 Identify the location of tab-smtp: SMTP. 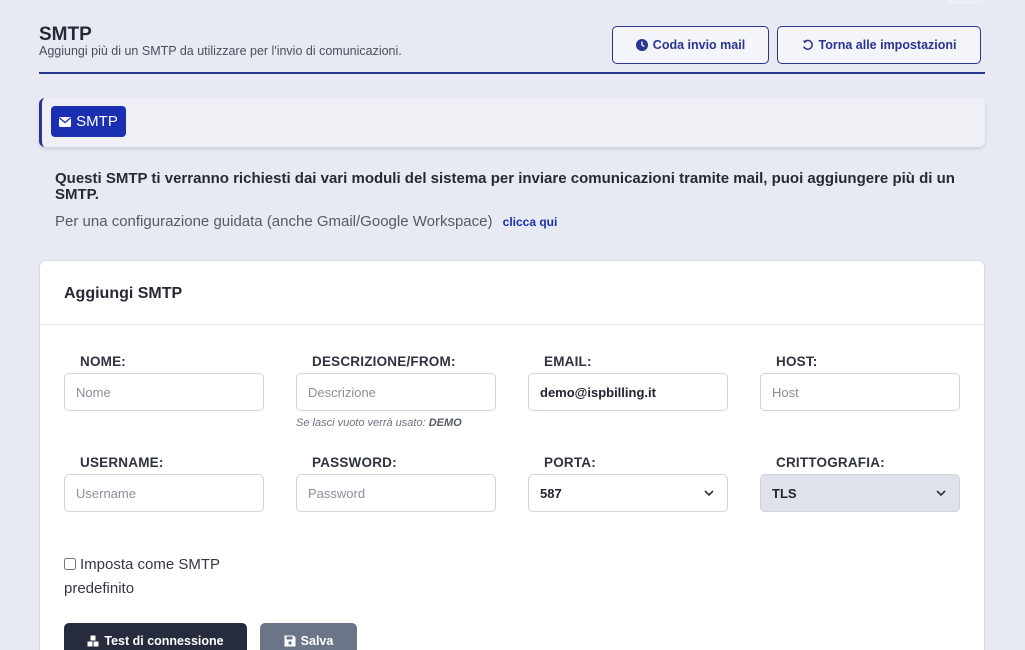
(88, 121).